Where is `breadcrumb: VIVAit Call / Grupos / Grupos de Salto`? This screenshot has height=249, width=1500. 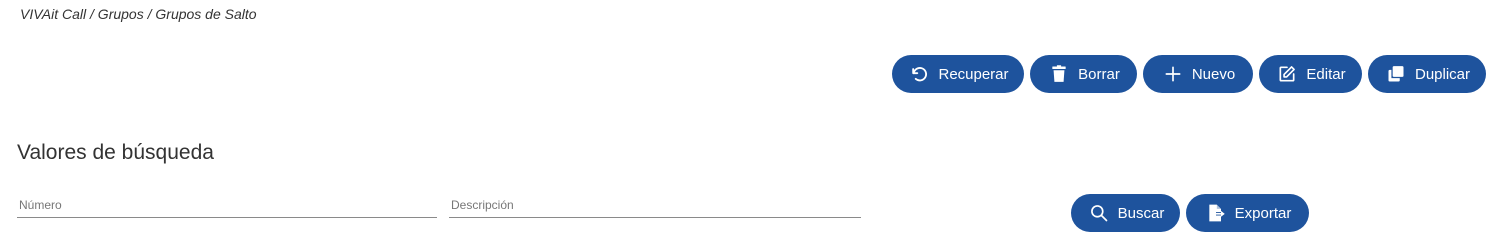 breadcrumb: VIVAit Call / Grupos / Grupos de Salto is located at coordinates (138, 14).